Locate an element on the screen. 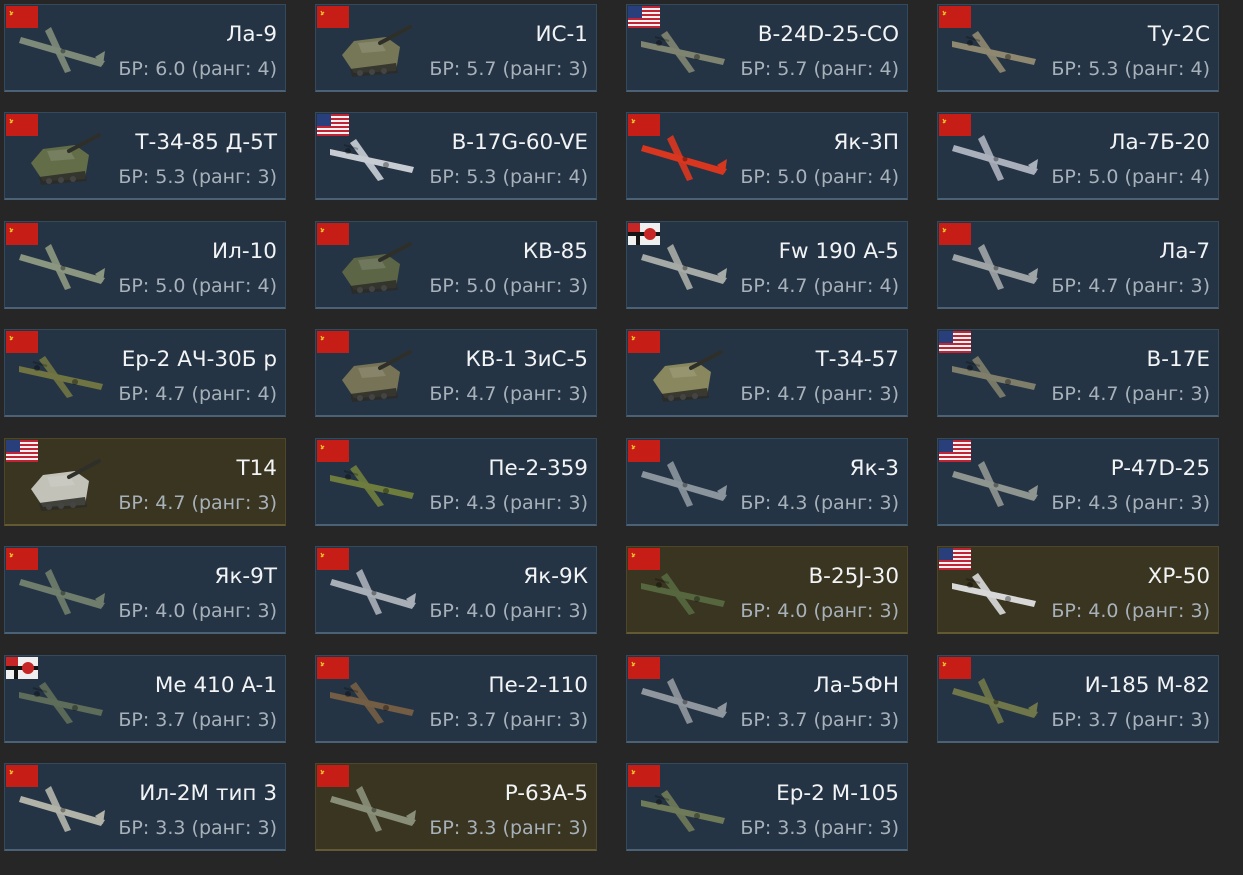 This screenshot has height=875, width=1243. vehicle-br: БР: 5.7 (ранг: 3) is located at coordinates (508, 69).